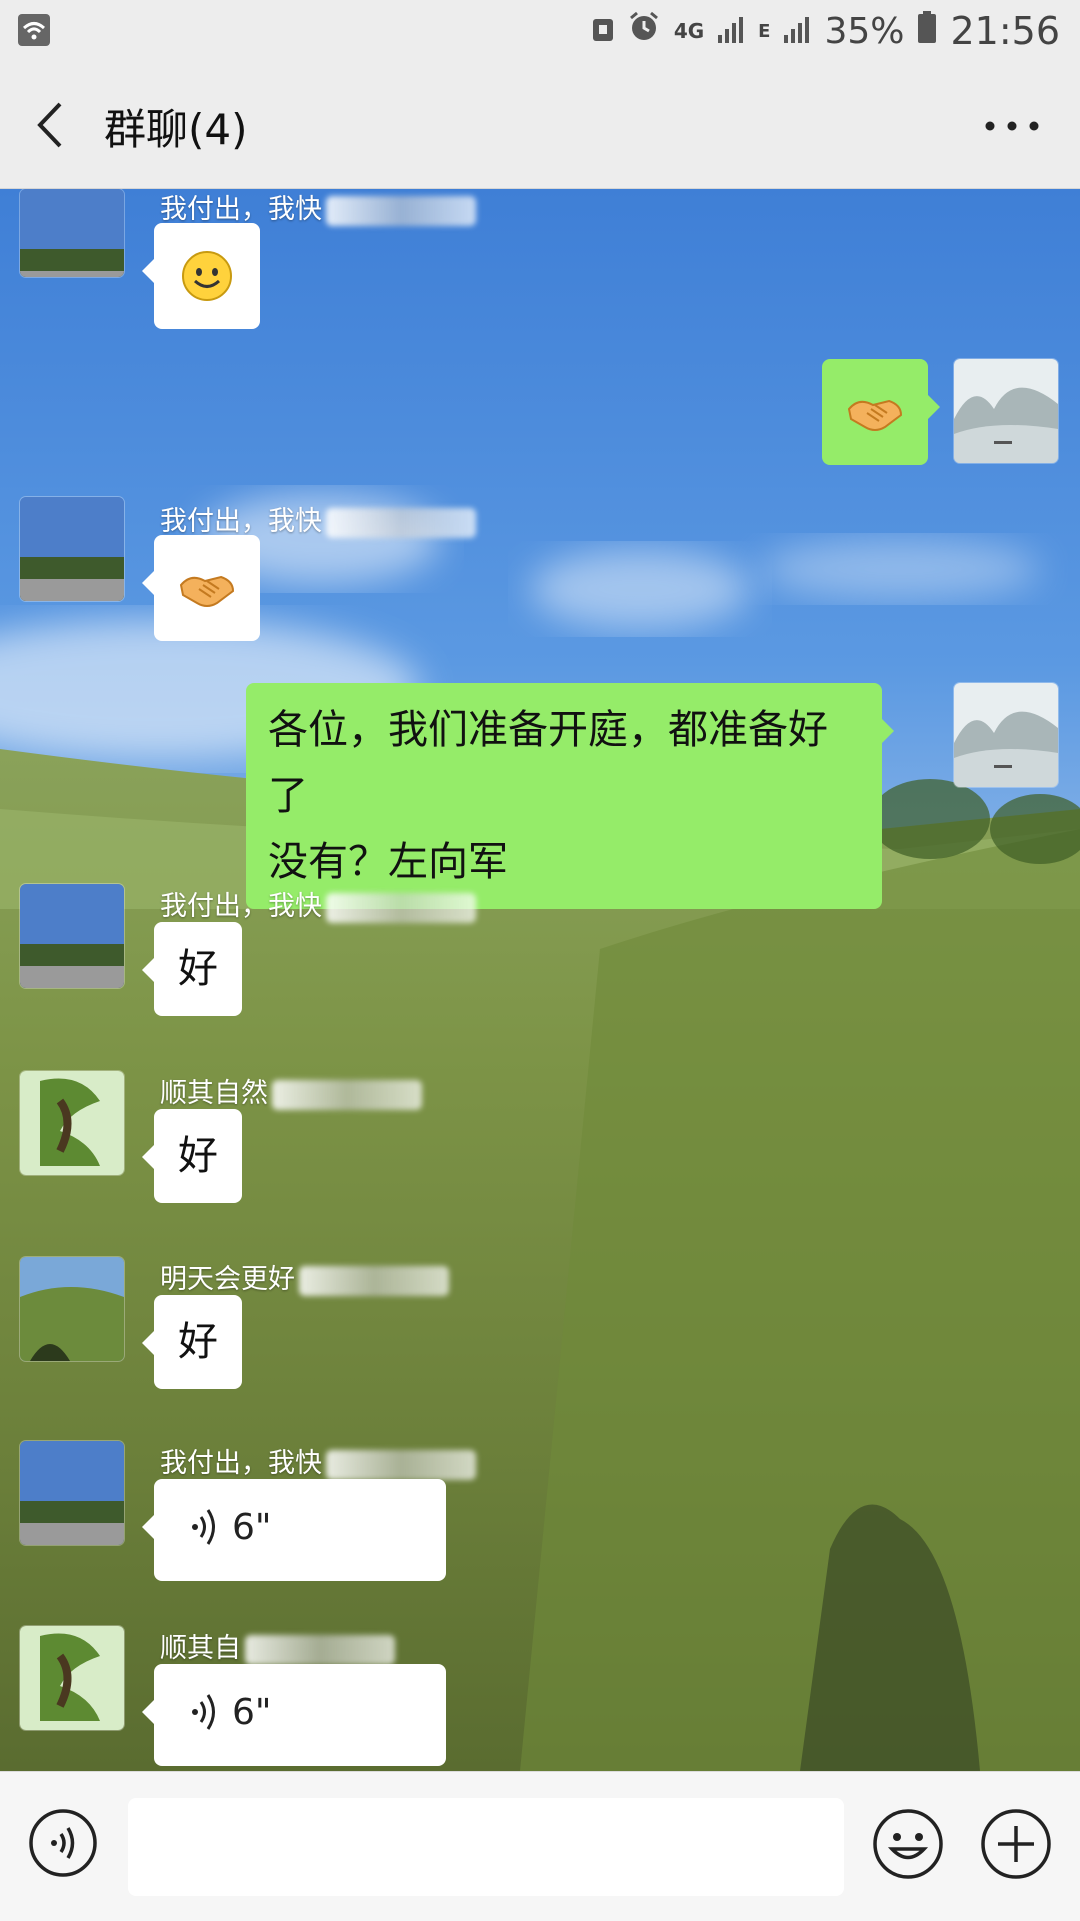  What do you see at coordinates (689, 31) in the screenshot?
I see `network-type-label: 4G` at bounding box center [689, 31].